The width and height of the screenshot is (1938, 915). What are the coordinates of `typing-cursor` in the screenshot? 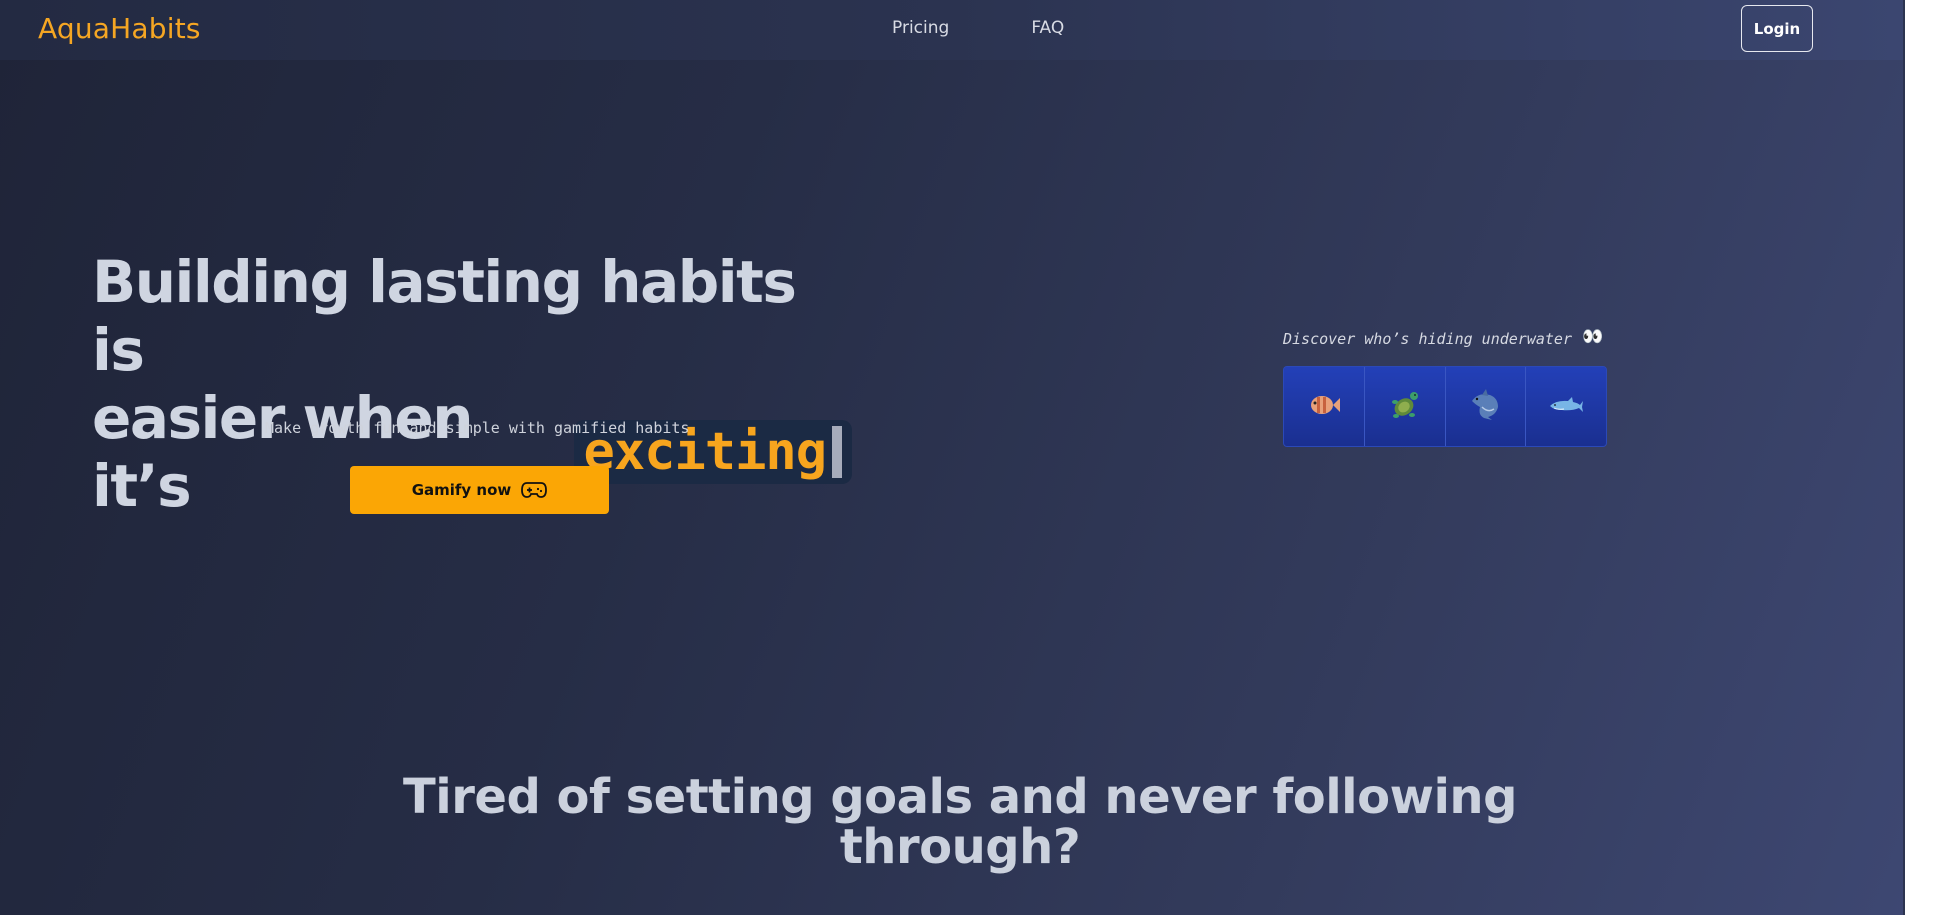 It's located at (837, 452).